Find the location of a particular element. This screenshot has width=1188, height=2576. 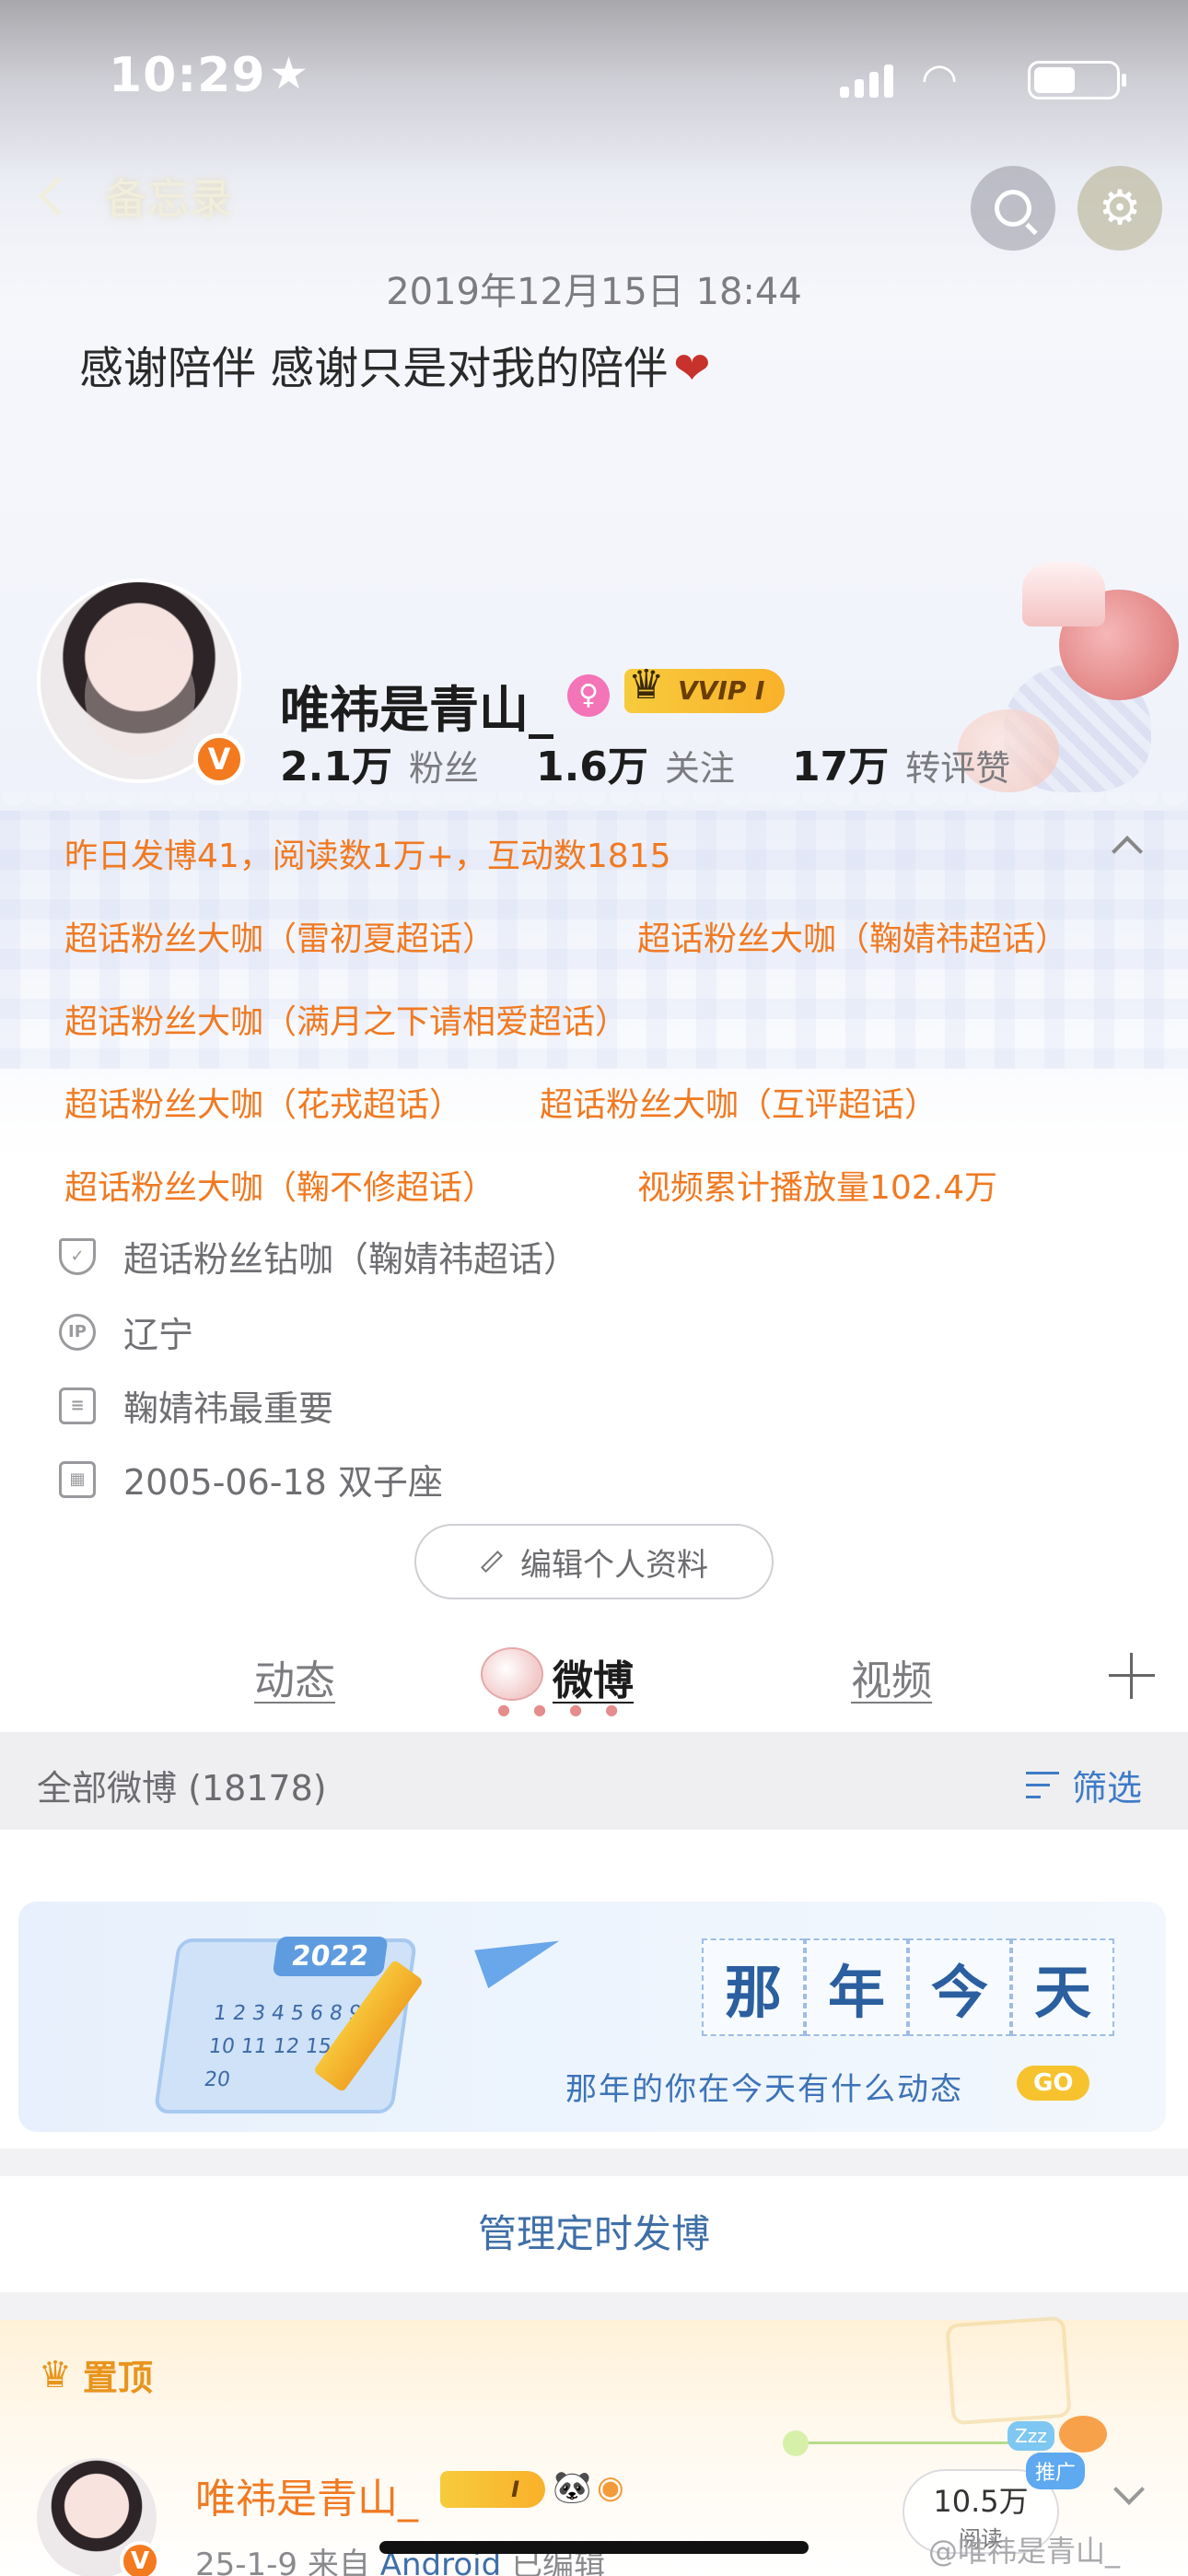

info-superfan: ✓ 超话粉丝钻咖（鞠婧祎超话） is located at coordinates (318, 1256).